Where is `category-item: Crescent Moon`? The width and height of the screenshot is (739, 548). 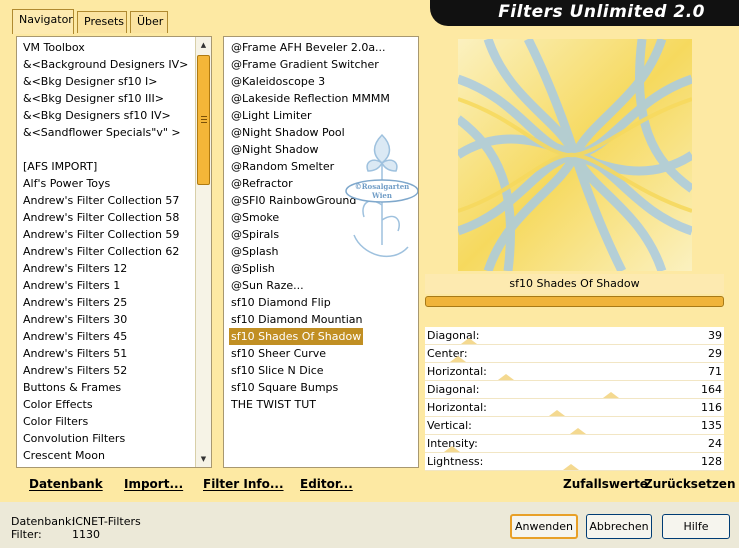
category-item: Crescent Moon is located at coordinates (64, 455).